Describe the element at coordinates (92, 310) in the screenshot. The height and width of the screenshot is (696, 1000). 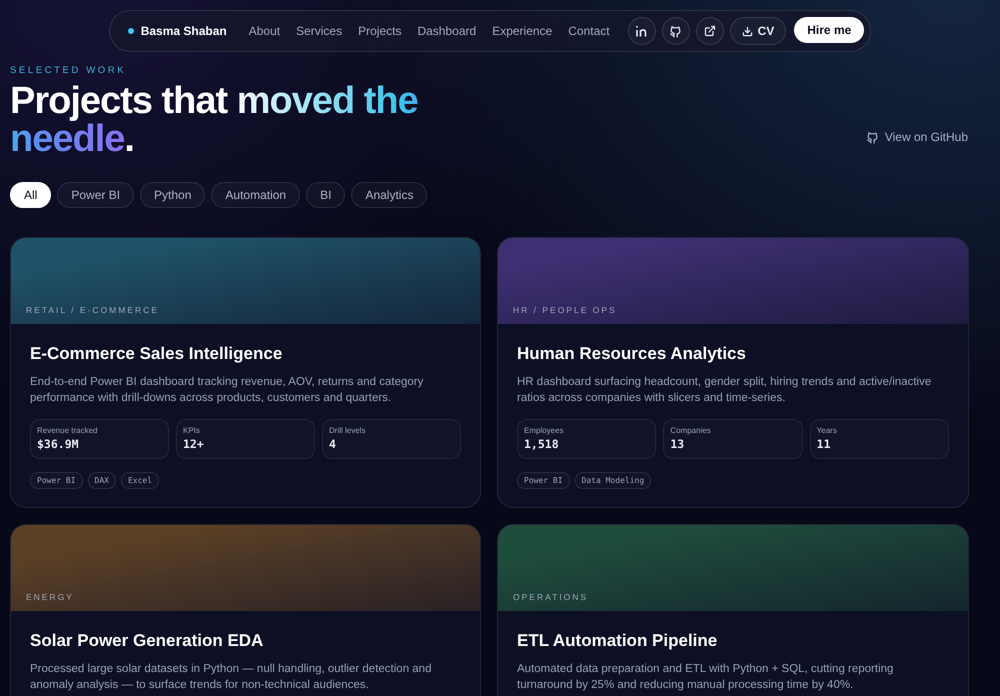
I see `project-category: RETAIL / E-COMMERCE` at that location.